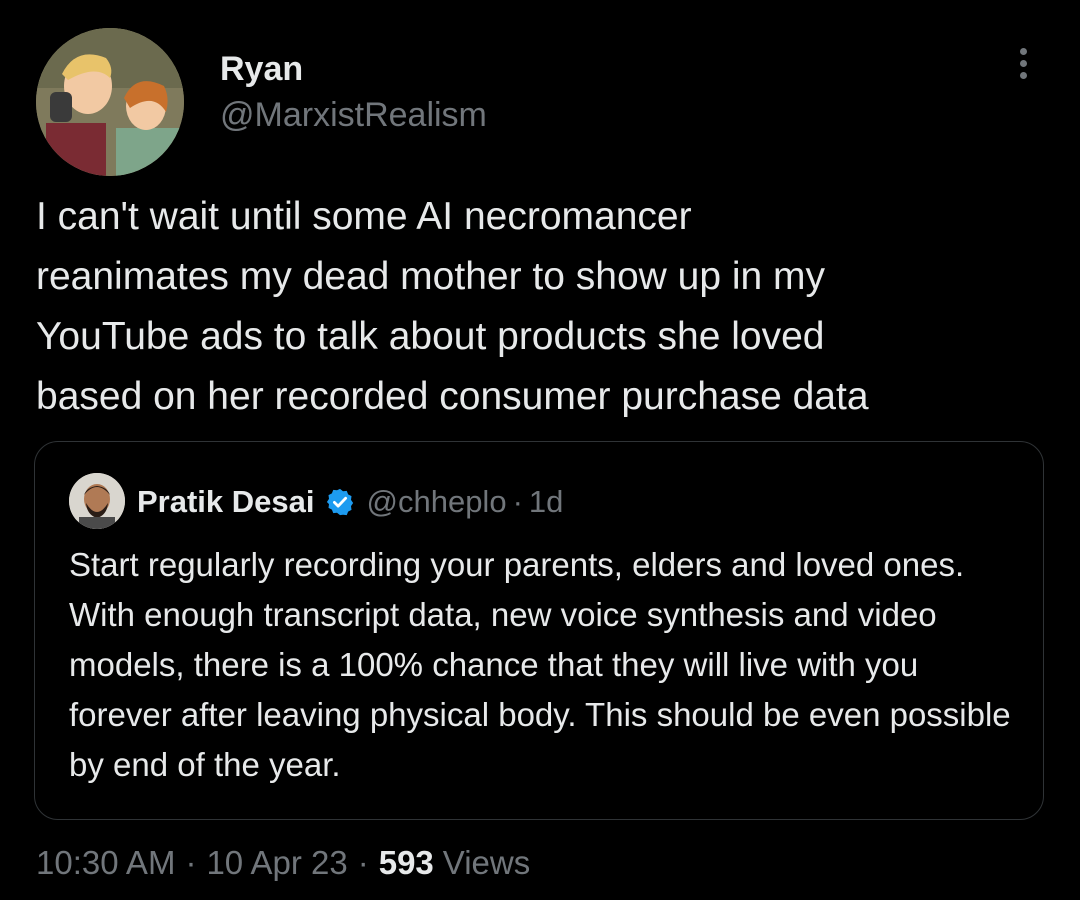 The width and height of the screenshot is (1080, 900). What do you see at coordinates (1023, 68) in the screenshot?
I see `more-vertical-icon` at bounding box center [1023, 68].